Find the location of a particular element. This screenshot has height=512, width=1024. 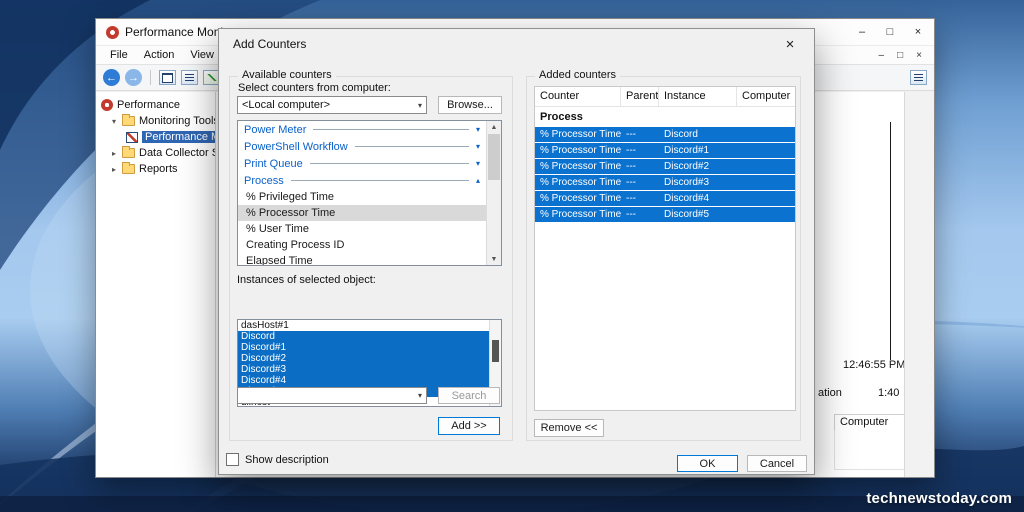

counter-row: Elapsed Time is located at coordinates (362, 259).